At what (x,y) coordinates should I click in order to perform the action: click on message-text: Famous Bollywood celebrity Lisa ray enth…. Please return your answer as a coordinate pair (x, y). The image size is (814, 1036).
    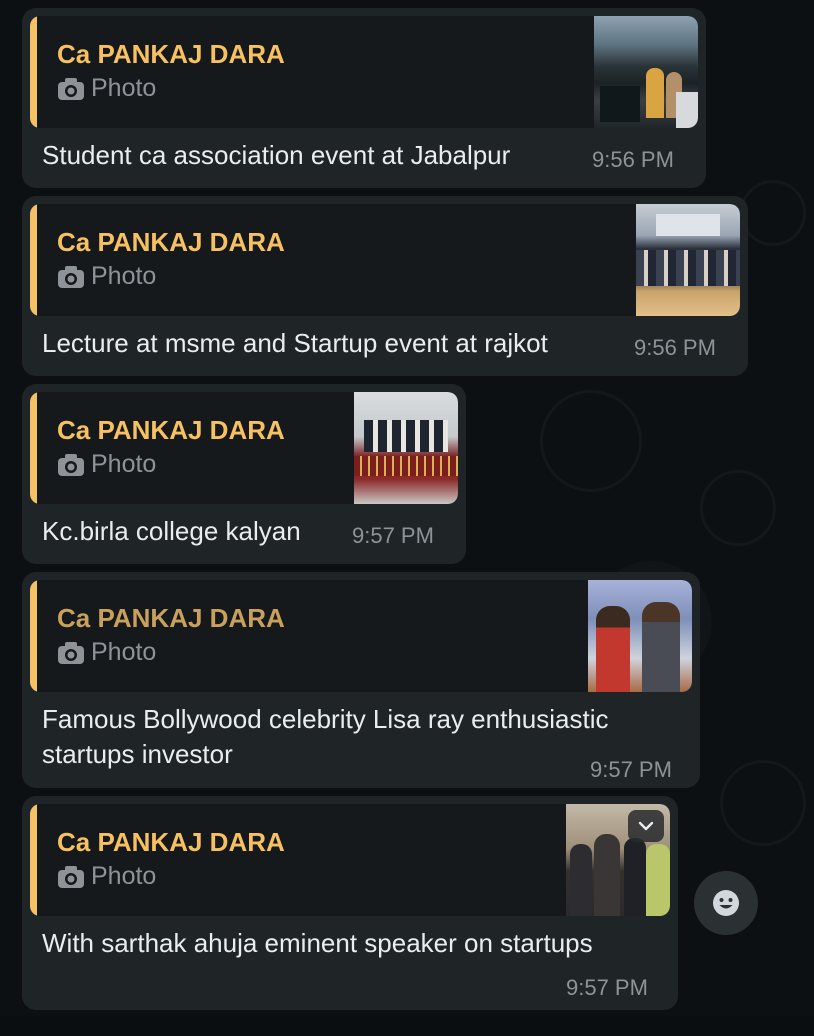
    Looking at the image, I should click on (325, 736).